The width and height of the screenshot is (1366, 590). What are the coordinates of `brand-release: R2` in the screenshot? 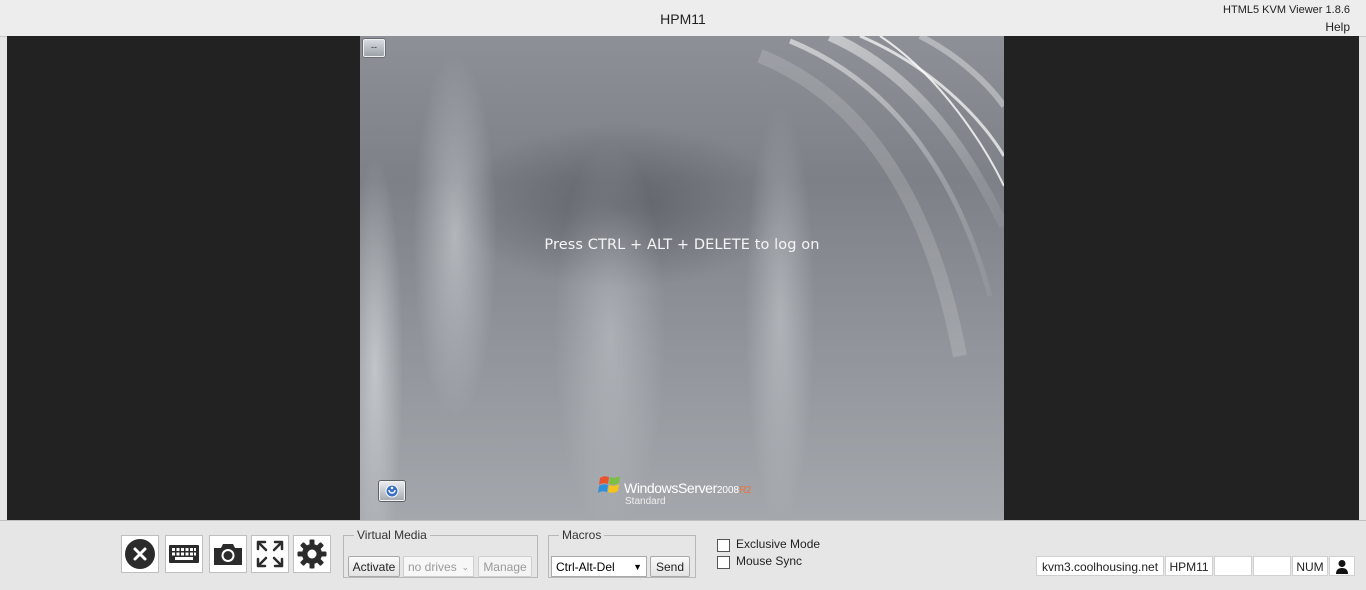 It's located at (745, 490).